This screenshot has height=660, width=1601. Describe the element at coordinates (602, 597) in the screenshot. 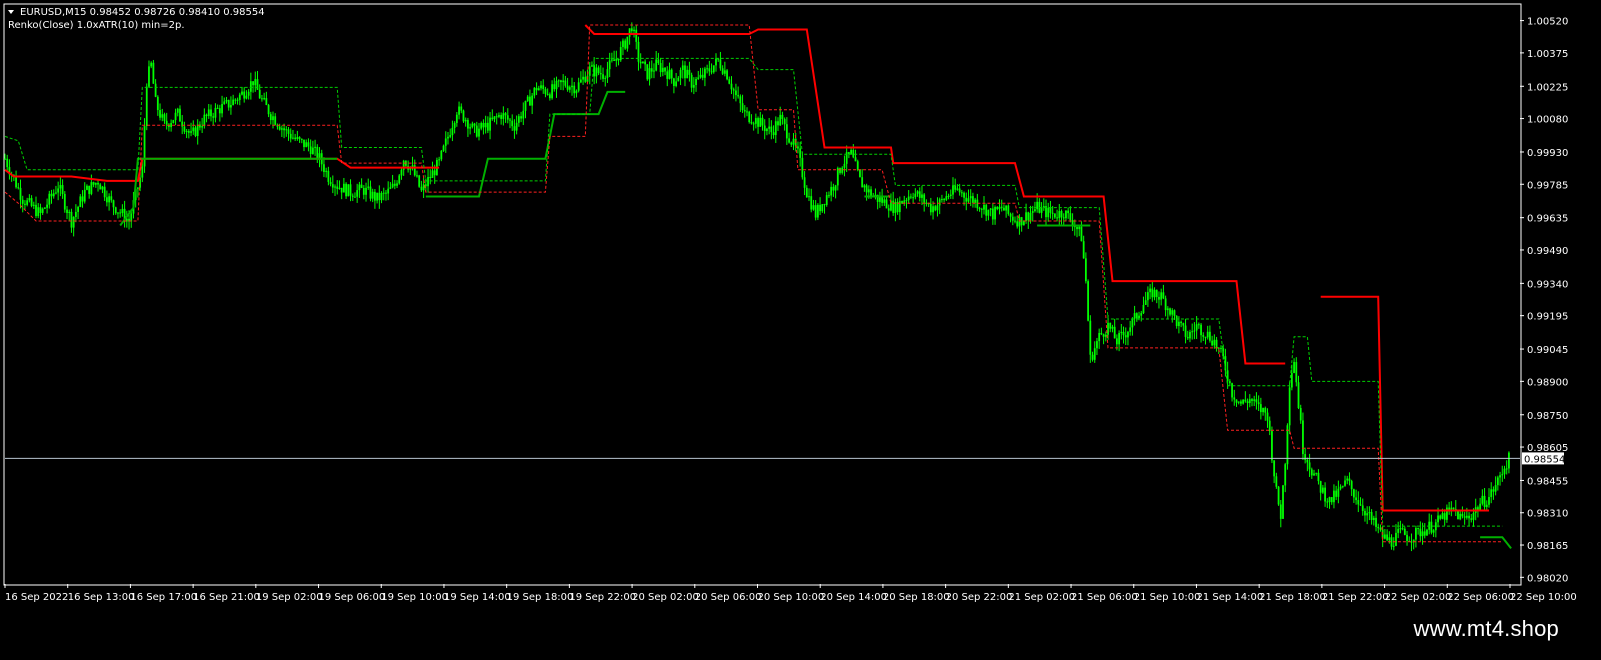

I see `x-tick-label: 19 Sep 22:00` at that location.